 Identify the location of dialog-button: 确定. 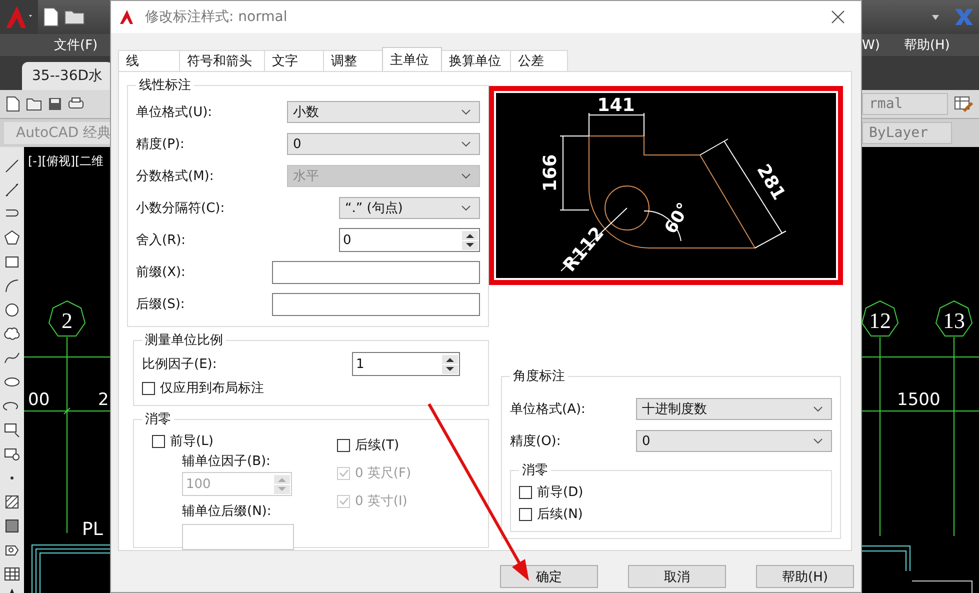
(549, 576).